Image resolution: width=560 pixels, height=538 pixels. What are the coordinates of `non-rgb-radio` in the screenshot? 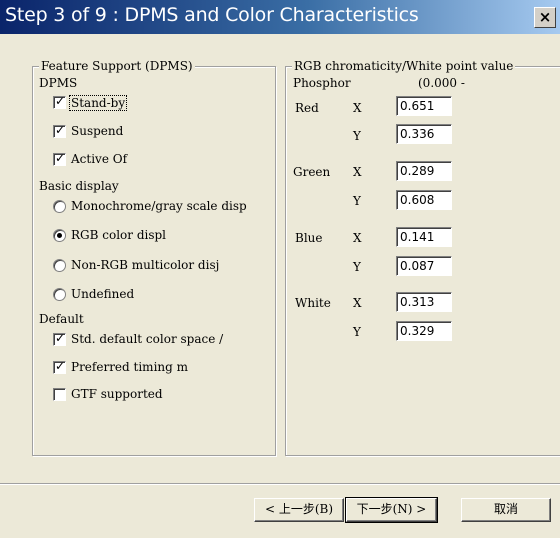 It's located at (59, 265).